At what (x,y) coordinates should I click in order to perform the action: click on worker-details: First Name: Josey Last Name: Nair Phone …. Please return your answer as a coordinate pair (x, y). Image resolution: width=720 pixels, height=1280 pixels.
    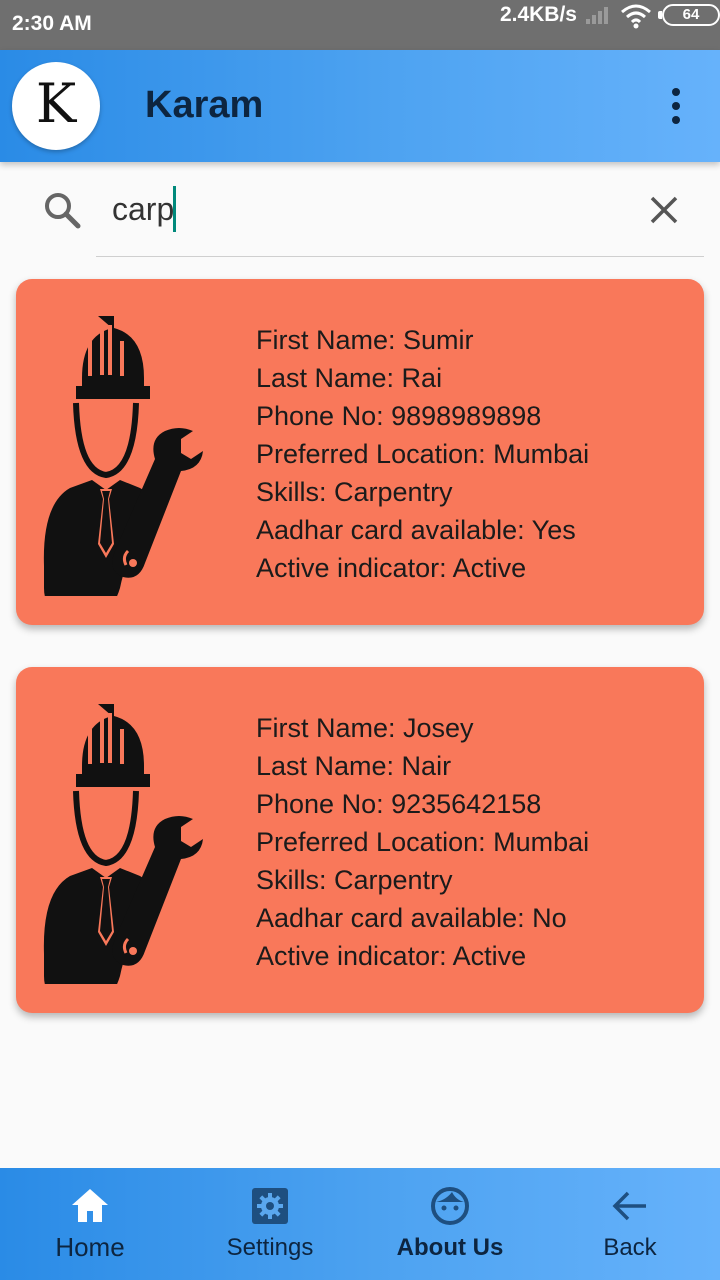
    Looking at the image, I should click on (422, 842).